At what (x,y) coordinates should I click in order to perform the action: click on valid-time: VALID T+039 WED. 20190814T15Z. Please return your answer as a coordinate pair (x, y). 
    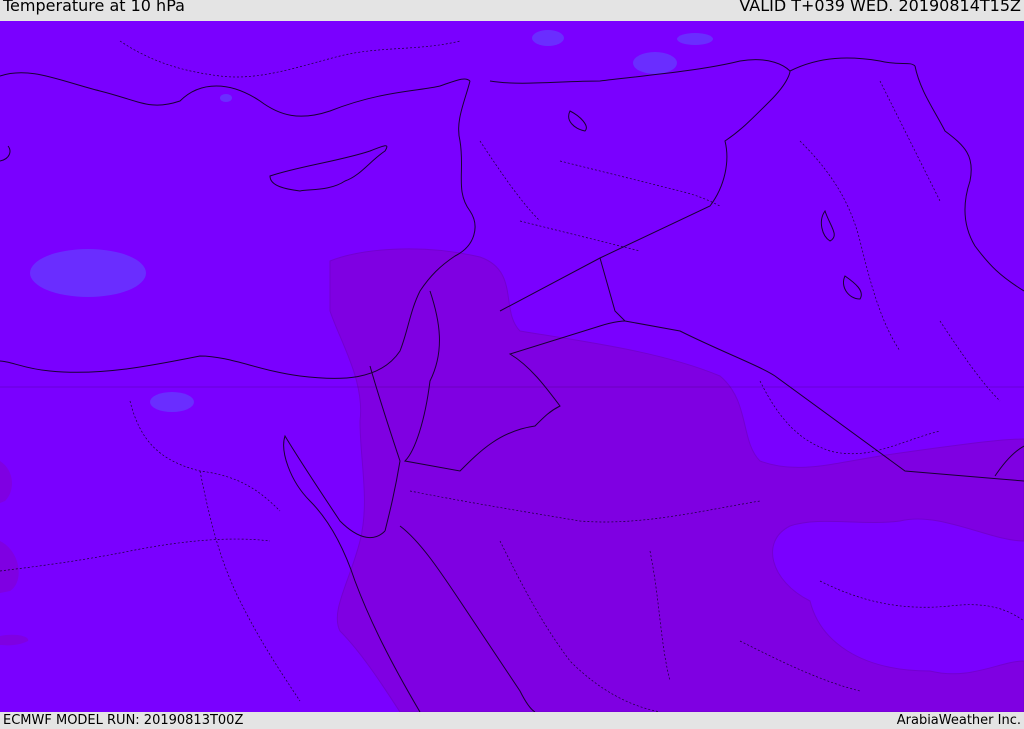
    Looking at the image, I should click on (880, 7).